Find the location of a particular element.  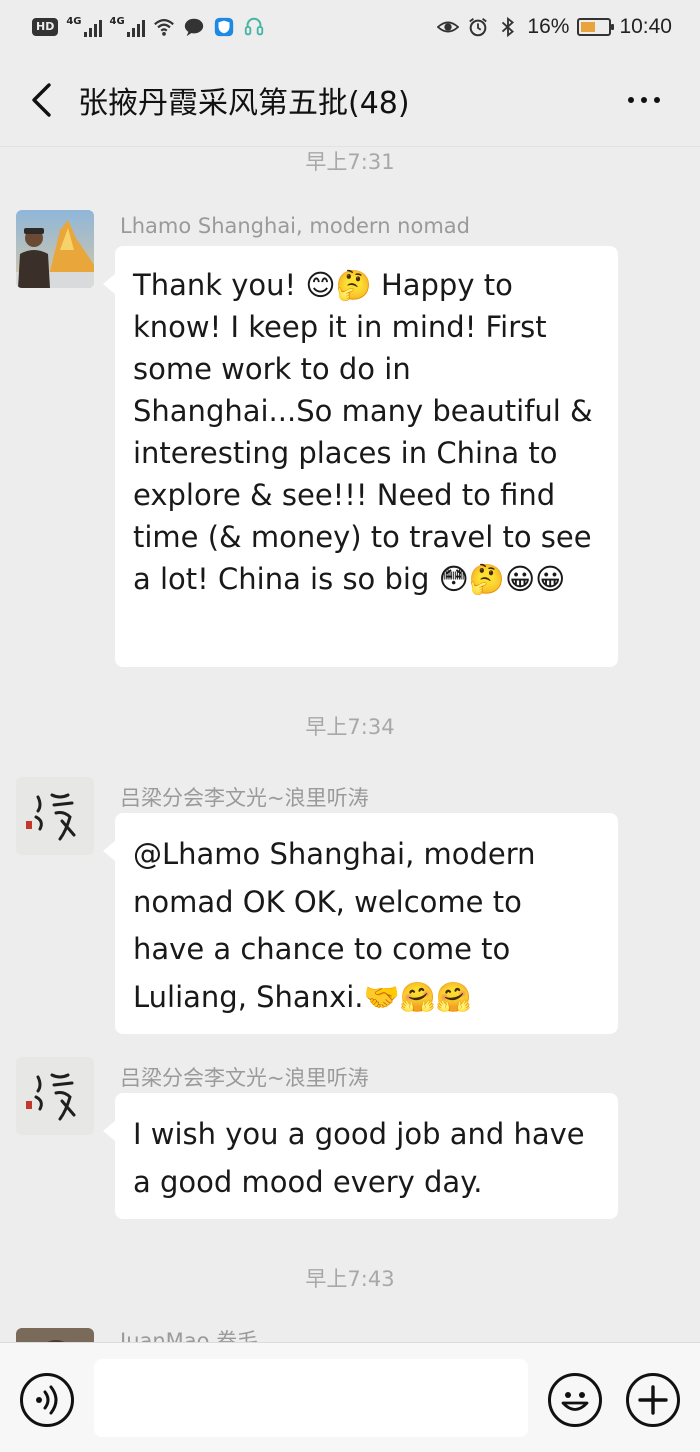

chat-header: 张掖丹霞采风第五批(48) is located at coordinates (350, 100).